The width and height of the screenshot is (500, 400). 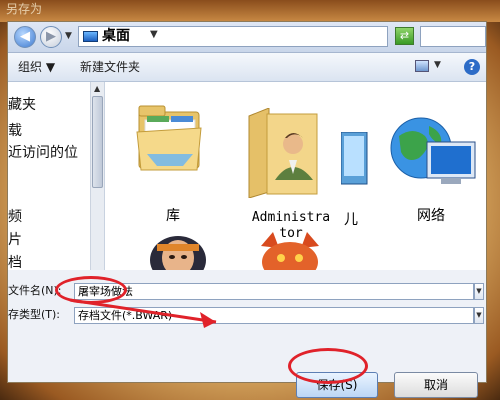 What do you see at coordinates (436, 385) in the screenshot?
I see `cancel-button: 取消` at bounding box center [436, 385].